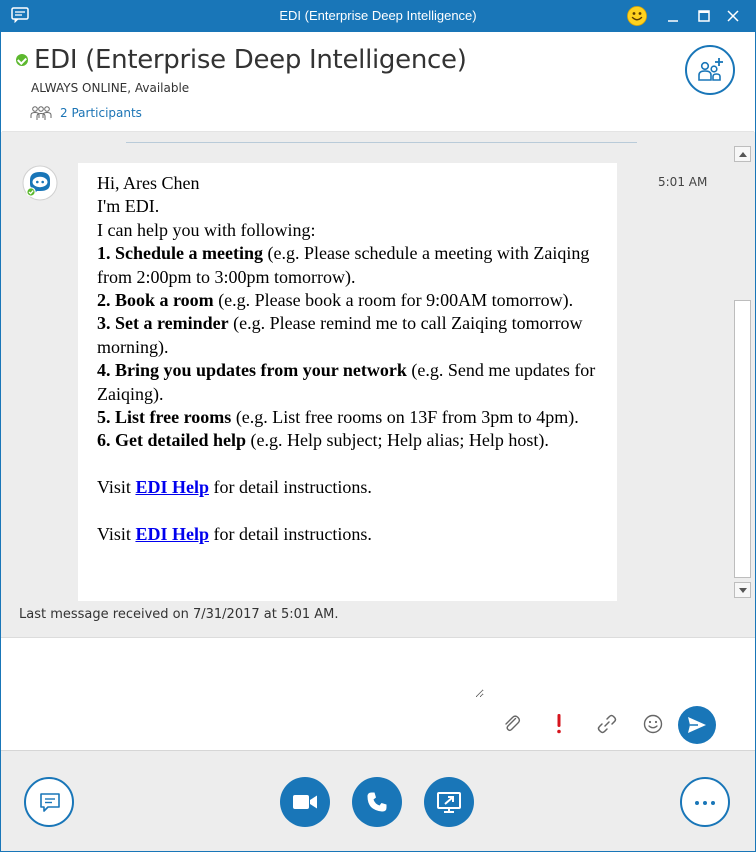 The image size is (756, 852). I want to click on link-icon, so click(607, 724).